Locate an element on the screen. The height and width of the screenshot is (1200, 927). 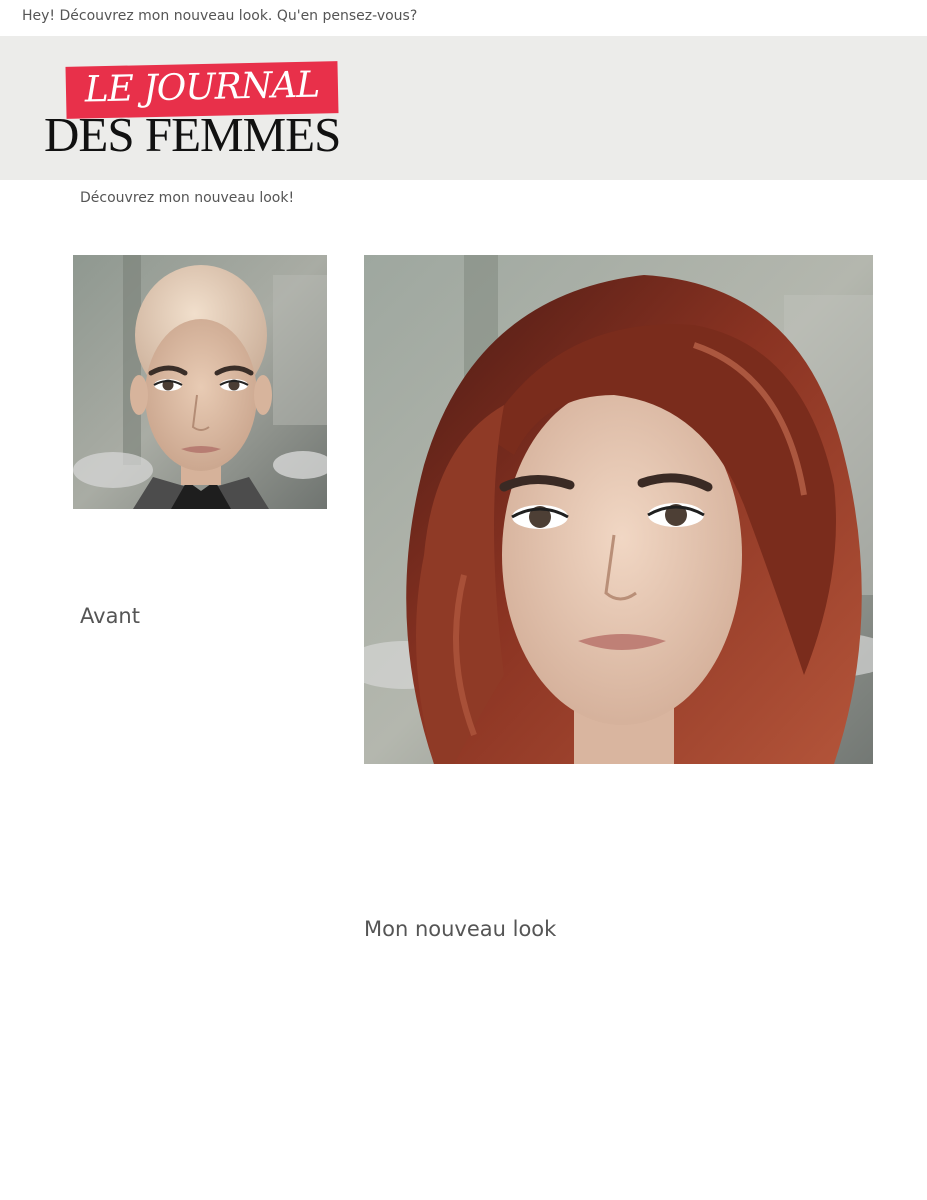
site-logo: LE JOURNAL DES FEMMES is located at coordinates (205, 111).